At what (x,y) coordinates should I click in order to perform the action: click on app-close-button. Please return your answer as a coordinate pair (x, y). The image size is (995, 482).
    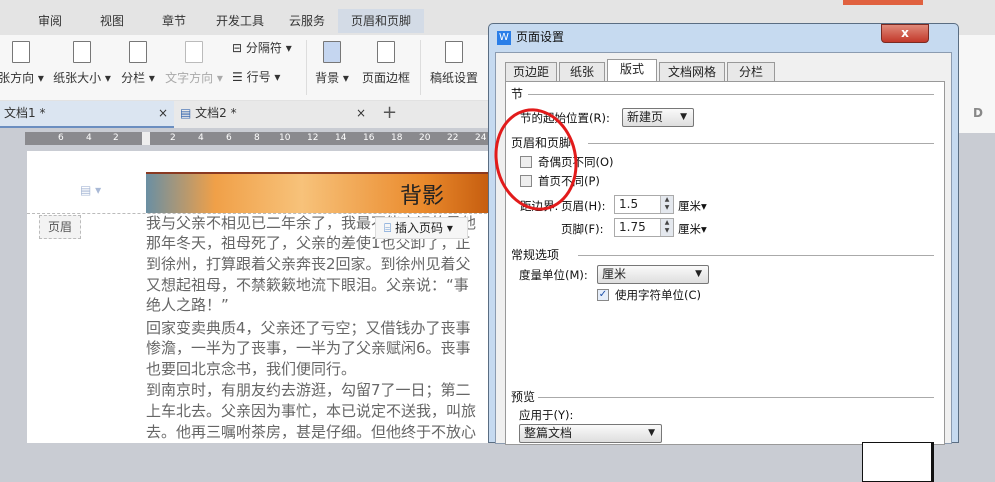
    Looking at the image, I should click on (883, 2).